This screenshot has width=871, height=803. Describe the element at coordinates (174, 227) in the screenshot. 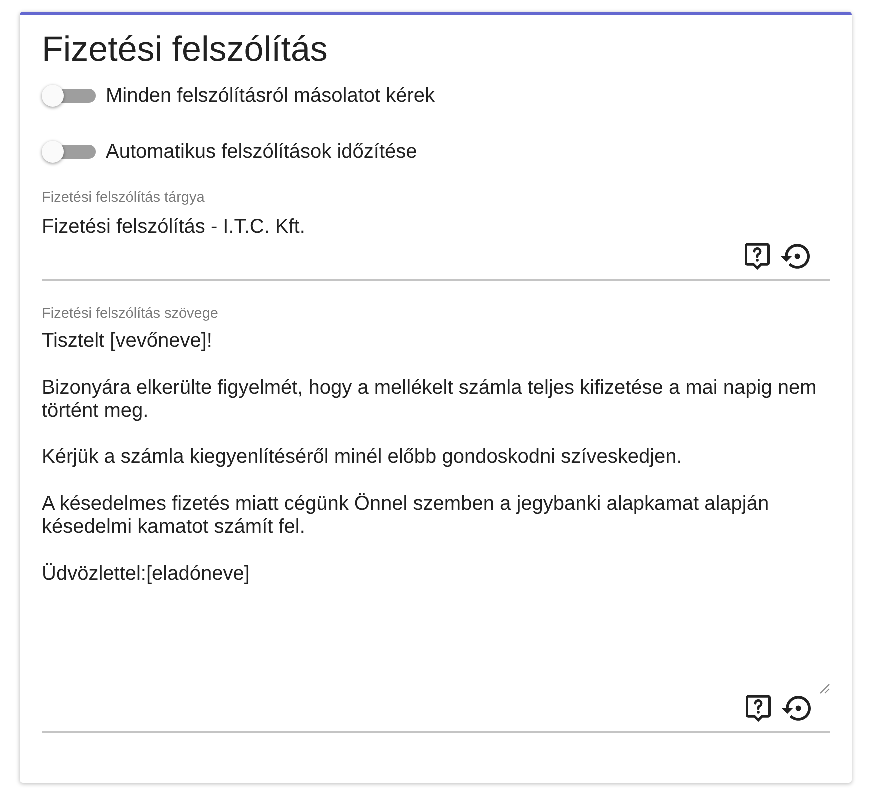

I see `field-value: Fizetési felszólítás - I.T.C. Kft.` at that location.